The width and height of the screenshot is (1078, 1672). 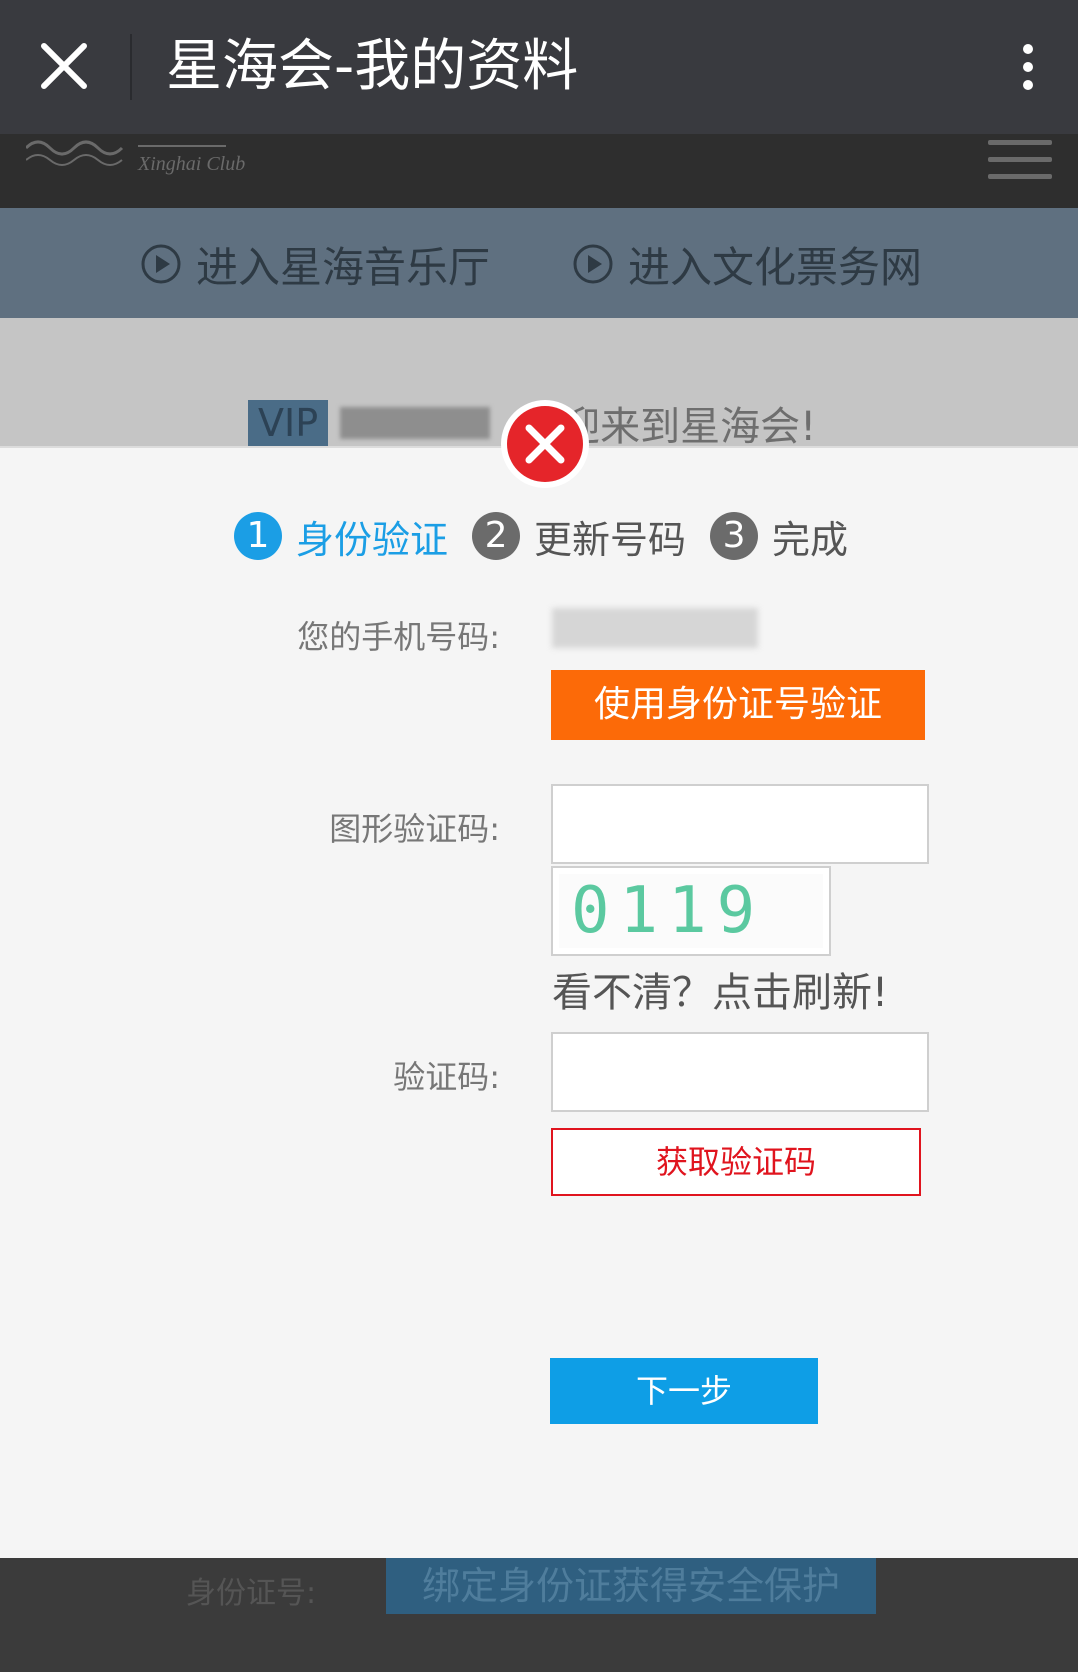 I want to click on links-bar: 进入星海音乐厅 进入文化票务网, so click(x=539, y=263).